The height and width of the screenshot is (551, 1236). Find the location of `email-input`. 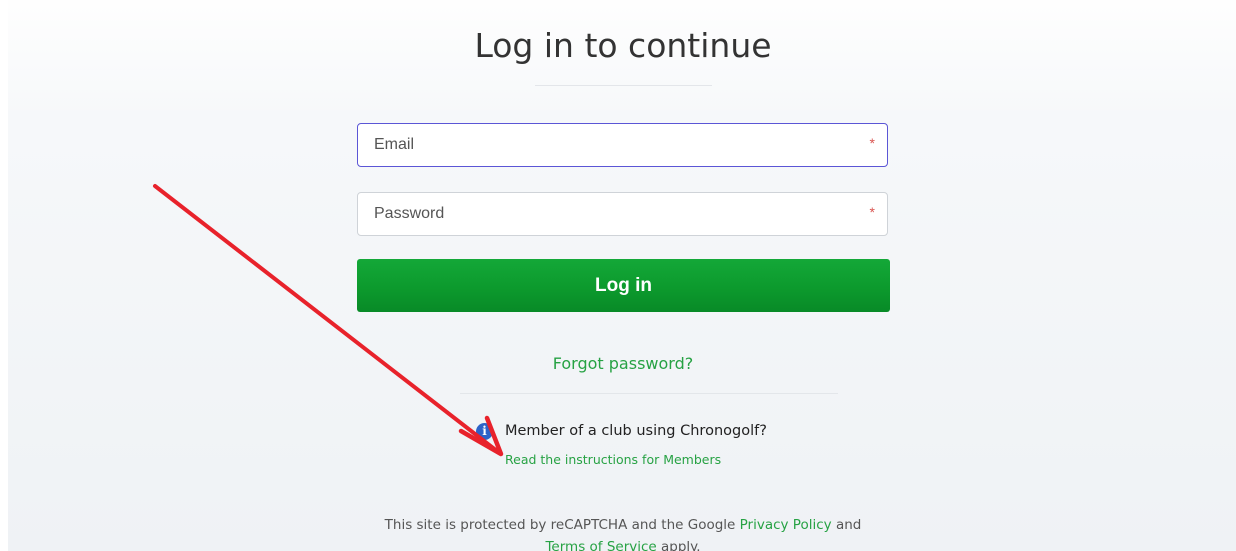

email-input is located at coordinates (622, 145).